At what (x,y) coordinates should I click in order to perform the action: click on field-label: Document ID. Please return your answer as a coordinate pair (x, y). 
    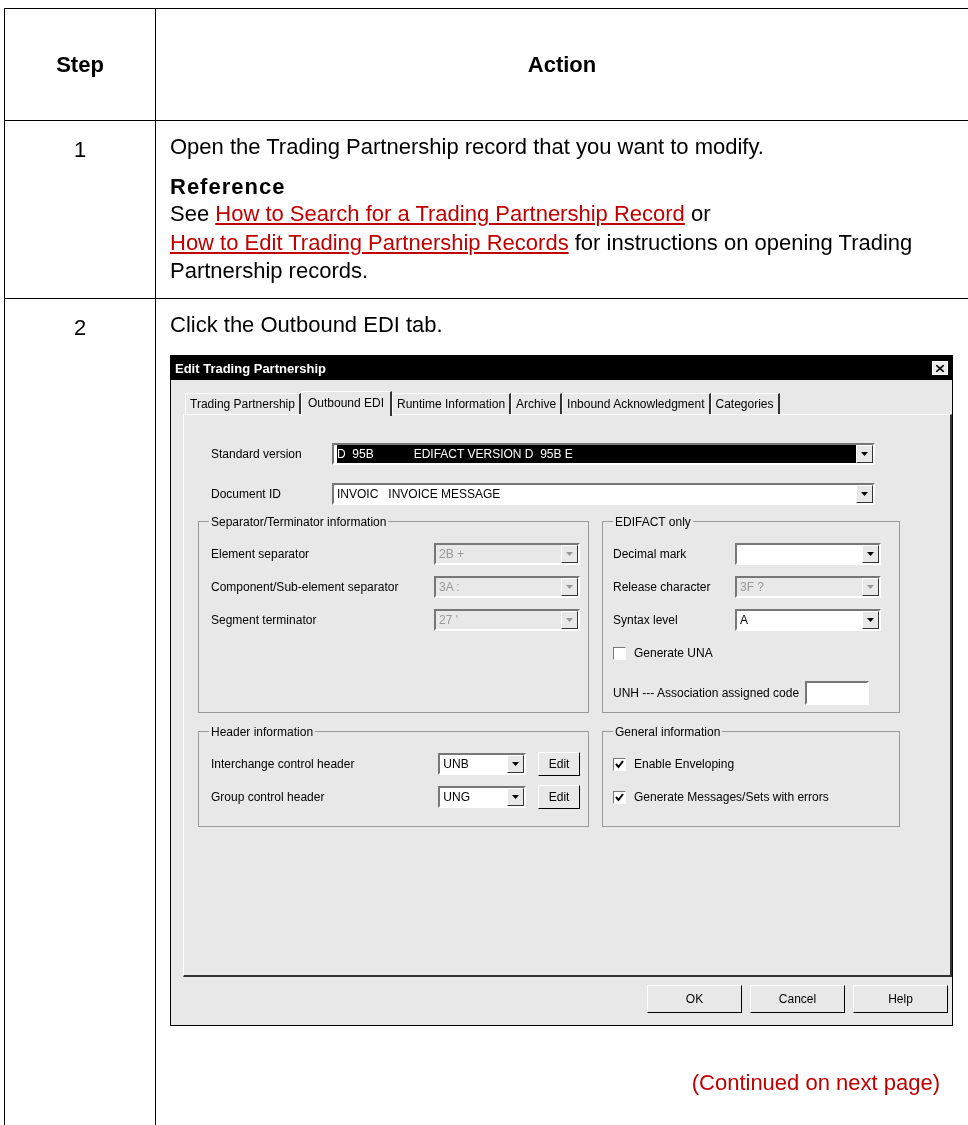
    Looking at the image, I should click on (247, 495).